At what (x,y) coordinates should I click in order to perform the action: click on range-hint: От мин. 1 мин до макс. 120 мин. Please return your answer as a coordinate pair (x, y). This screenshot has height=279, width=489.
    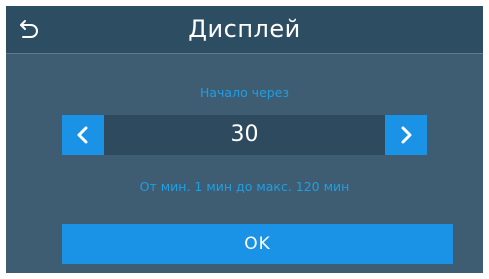
    Looking at the image, I should click on (244, 186).